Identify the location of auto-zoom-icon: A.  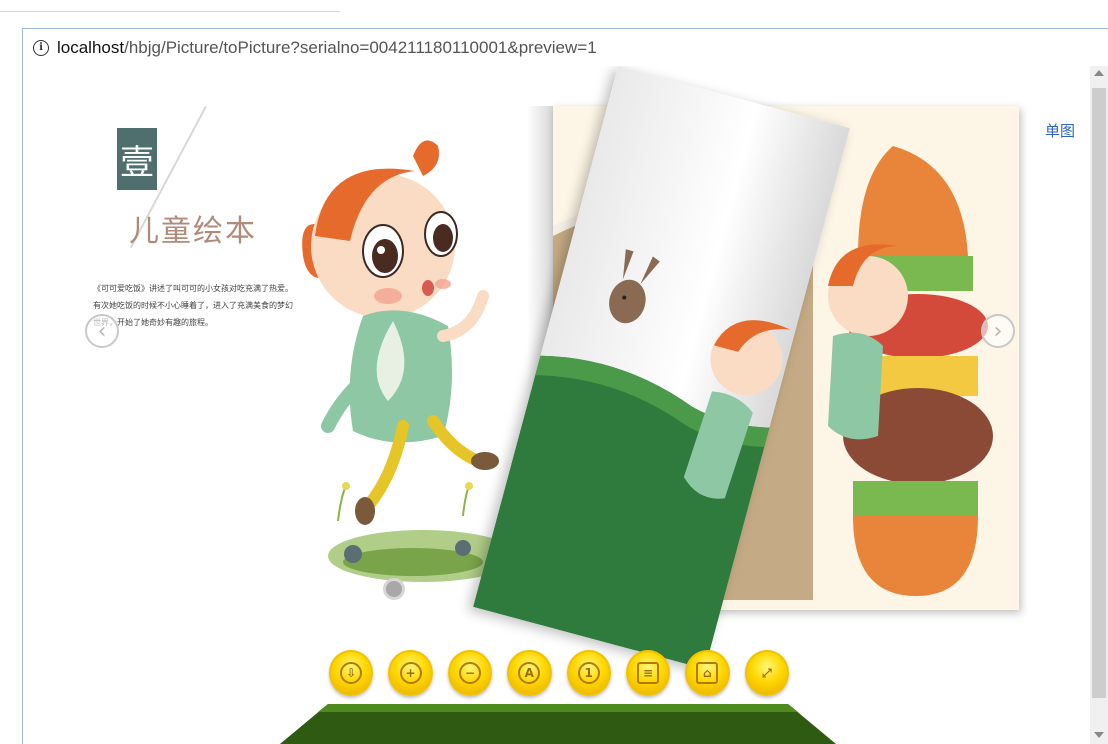
(529, 673).